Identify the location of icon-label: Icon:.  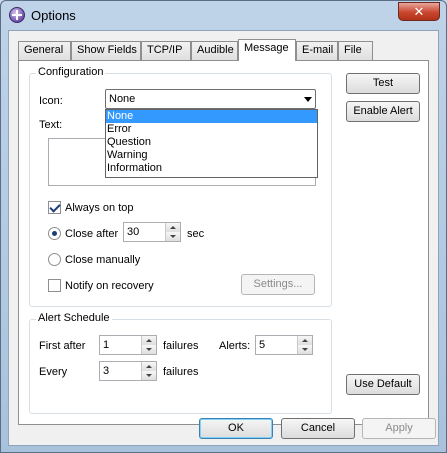
(51, 101).